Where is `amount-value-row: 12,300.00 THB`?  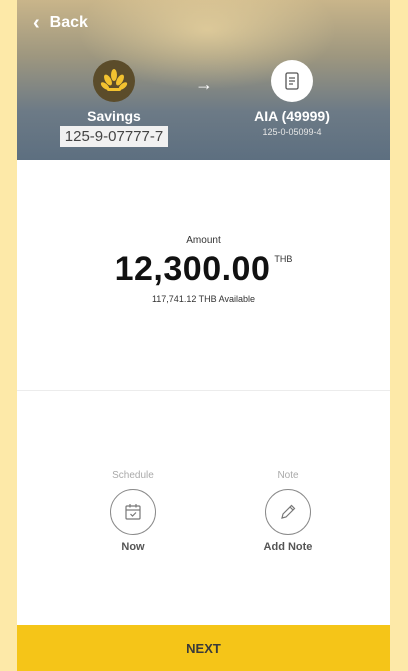 amount-value-row: 12,300.00 THB is located at coordinates (203, 269).